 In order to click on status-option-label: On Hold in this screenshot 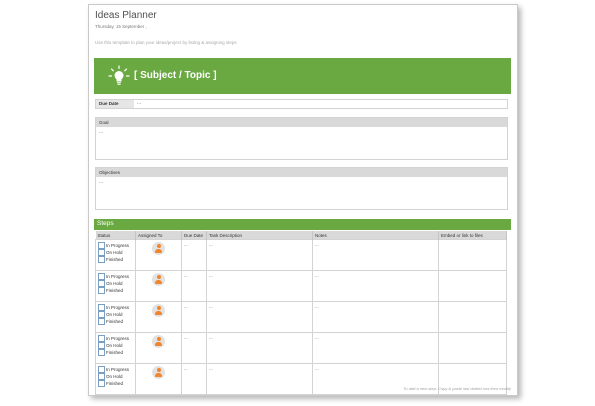, I will do `click(114, 252)`.